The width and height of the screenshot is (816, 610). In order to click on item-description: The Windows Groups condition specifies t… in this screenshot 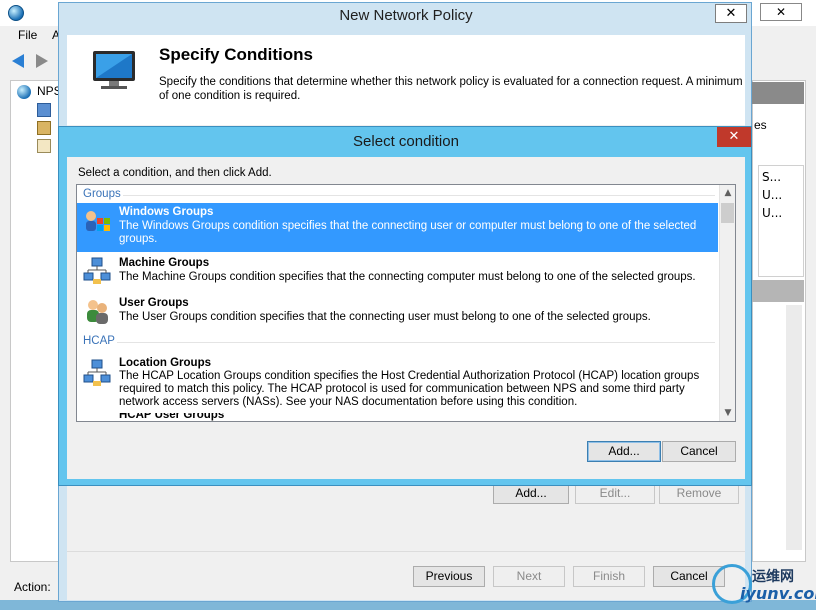, I will do `click(408, 232)`.